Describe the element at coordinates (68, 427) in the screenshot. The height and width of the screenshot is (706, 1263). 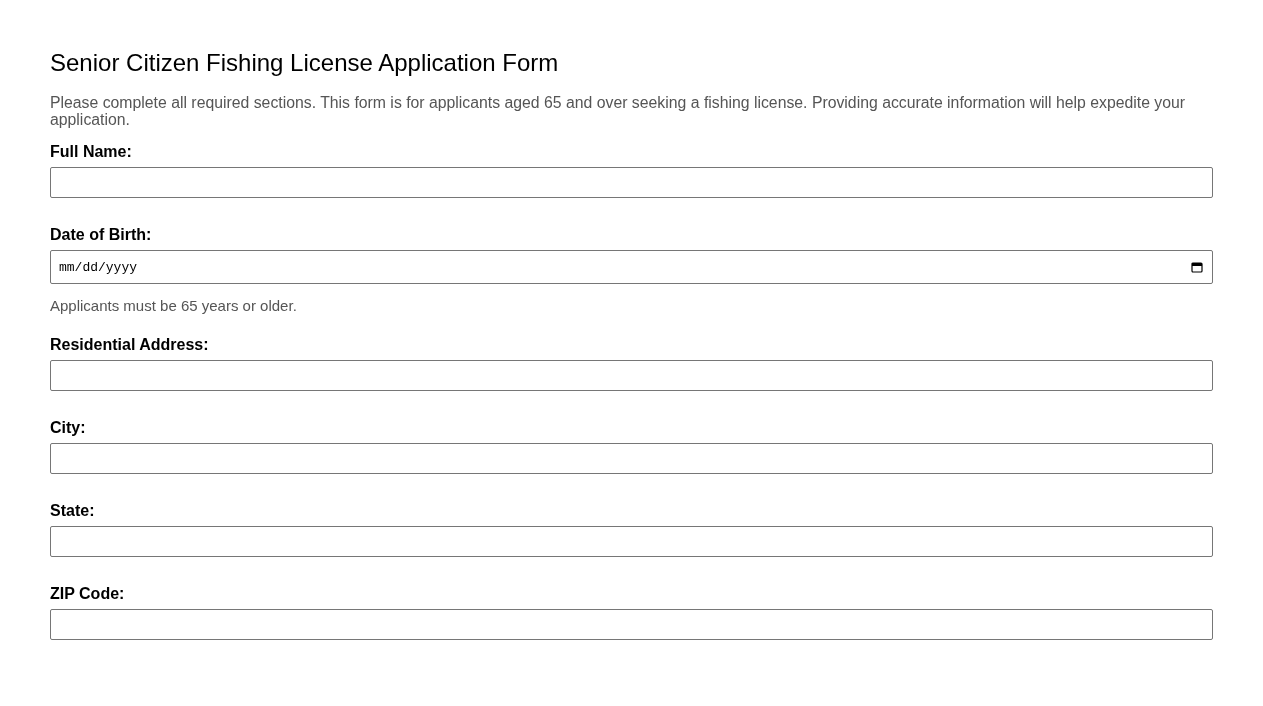
I see `field-label: City:` at that location.